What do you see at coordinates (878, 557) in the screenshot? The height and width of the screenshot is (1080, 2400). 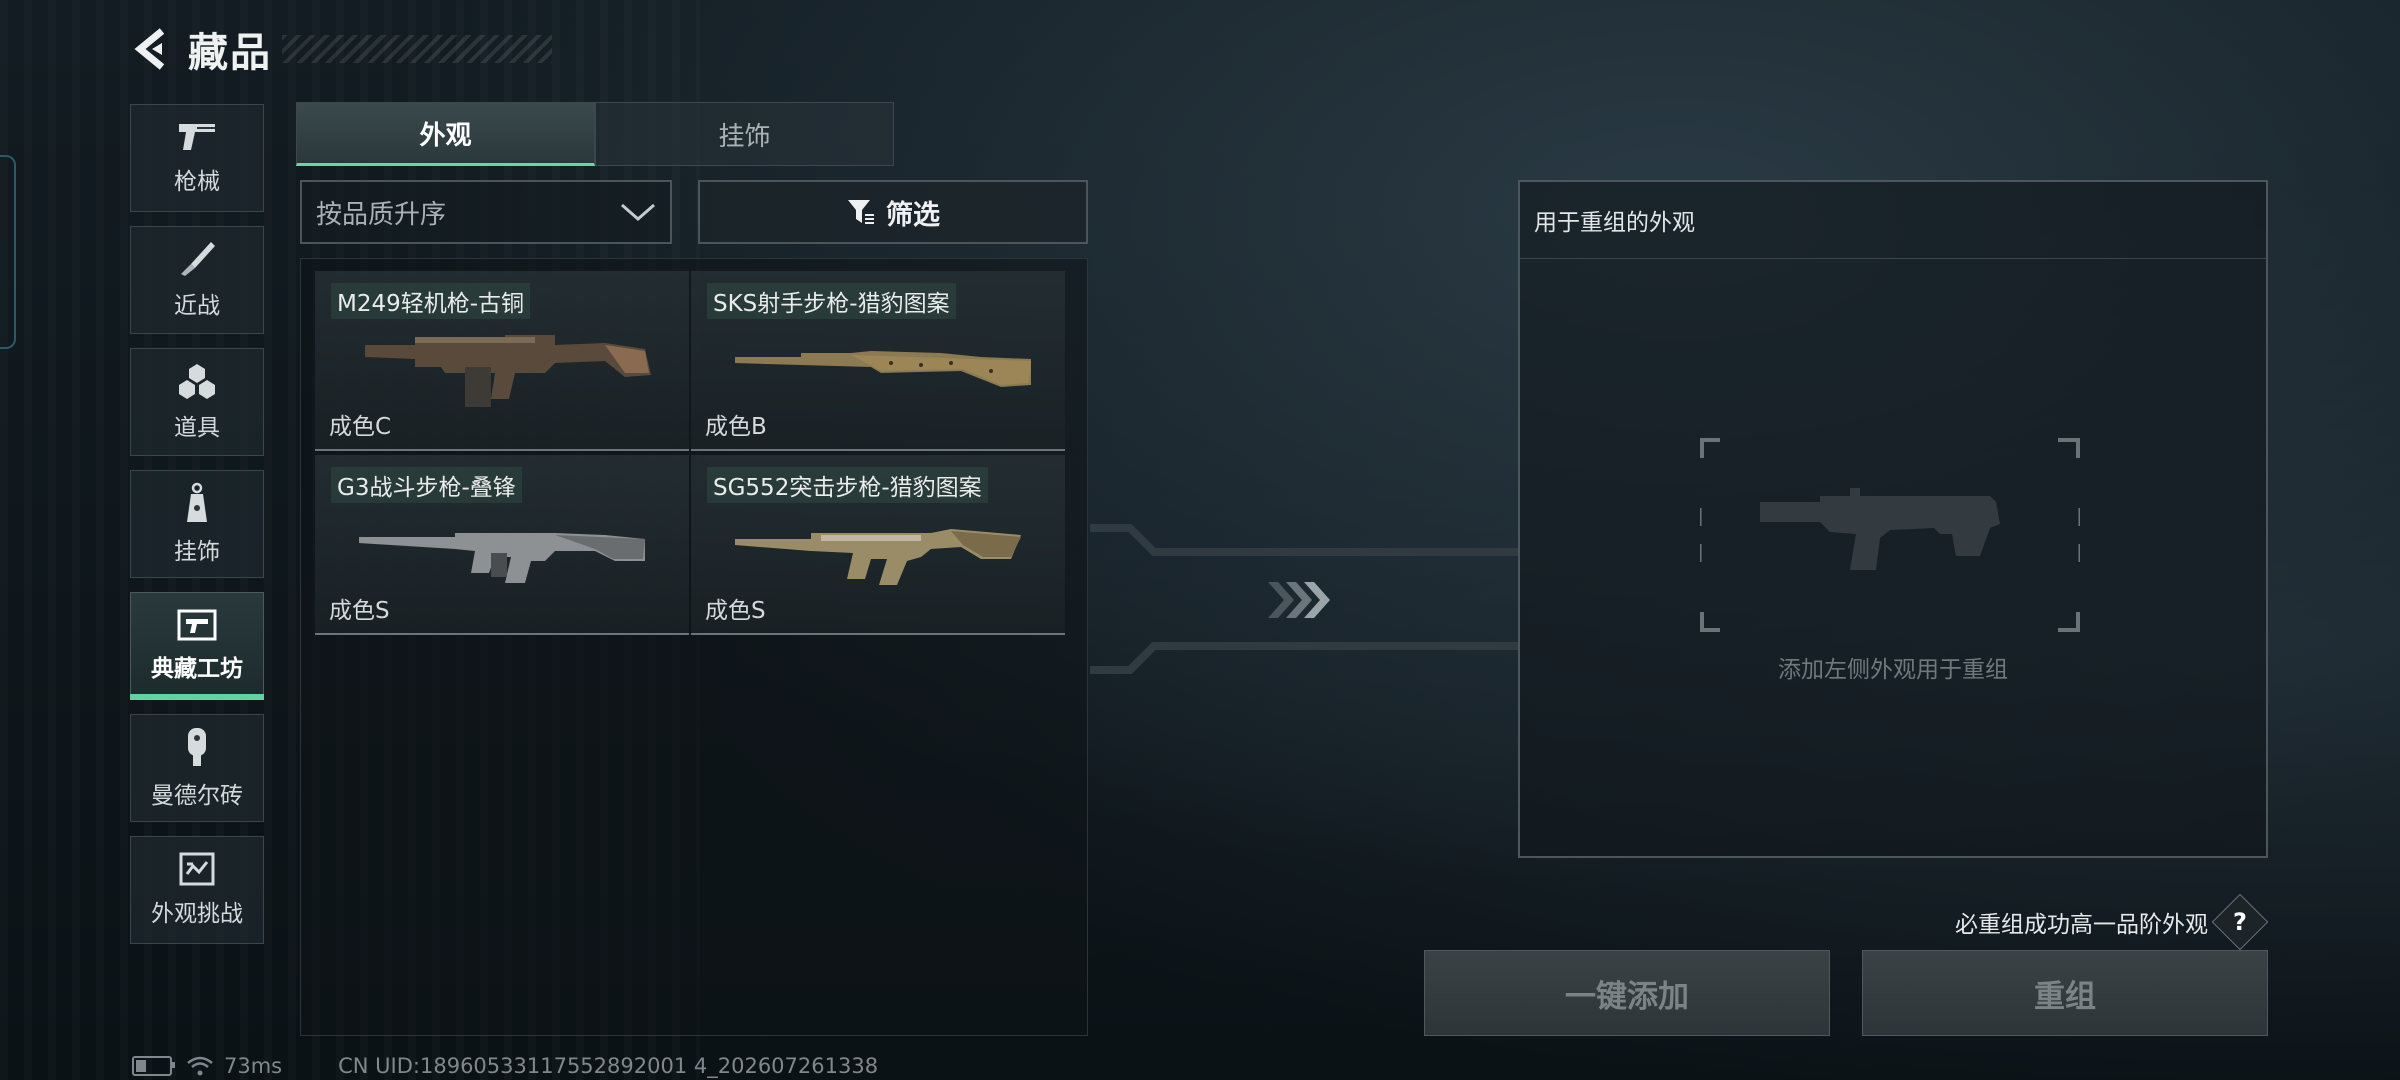 I see `sg552-skin-image` at bounding box center [878, 557].